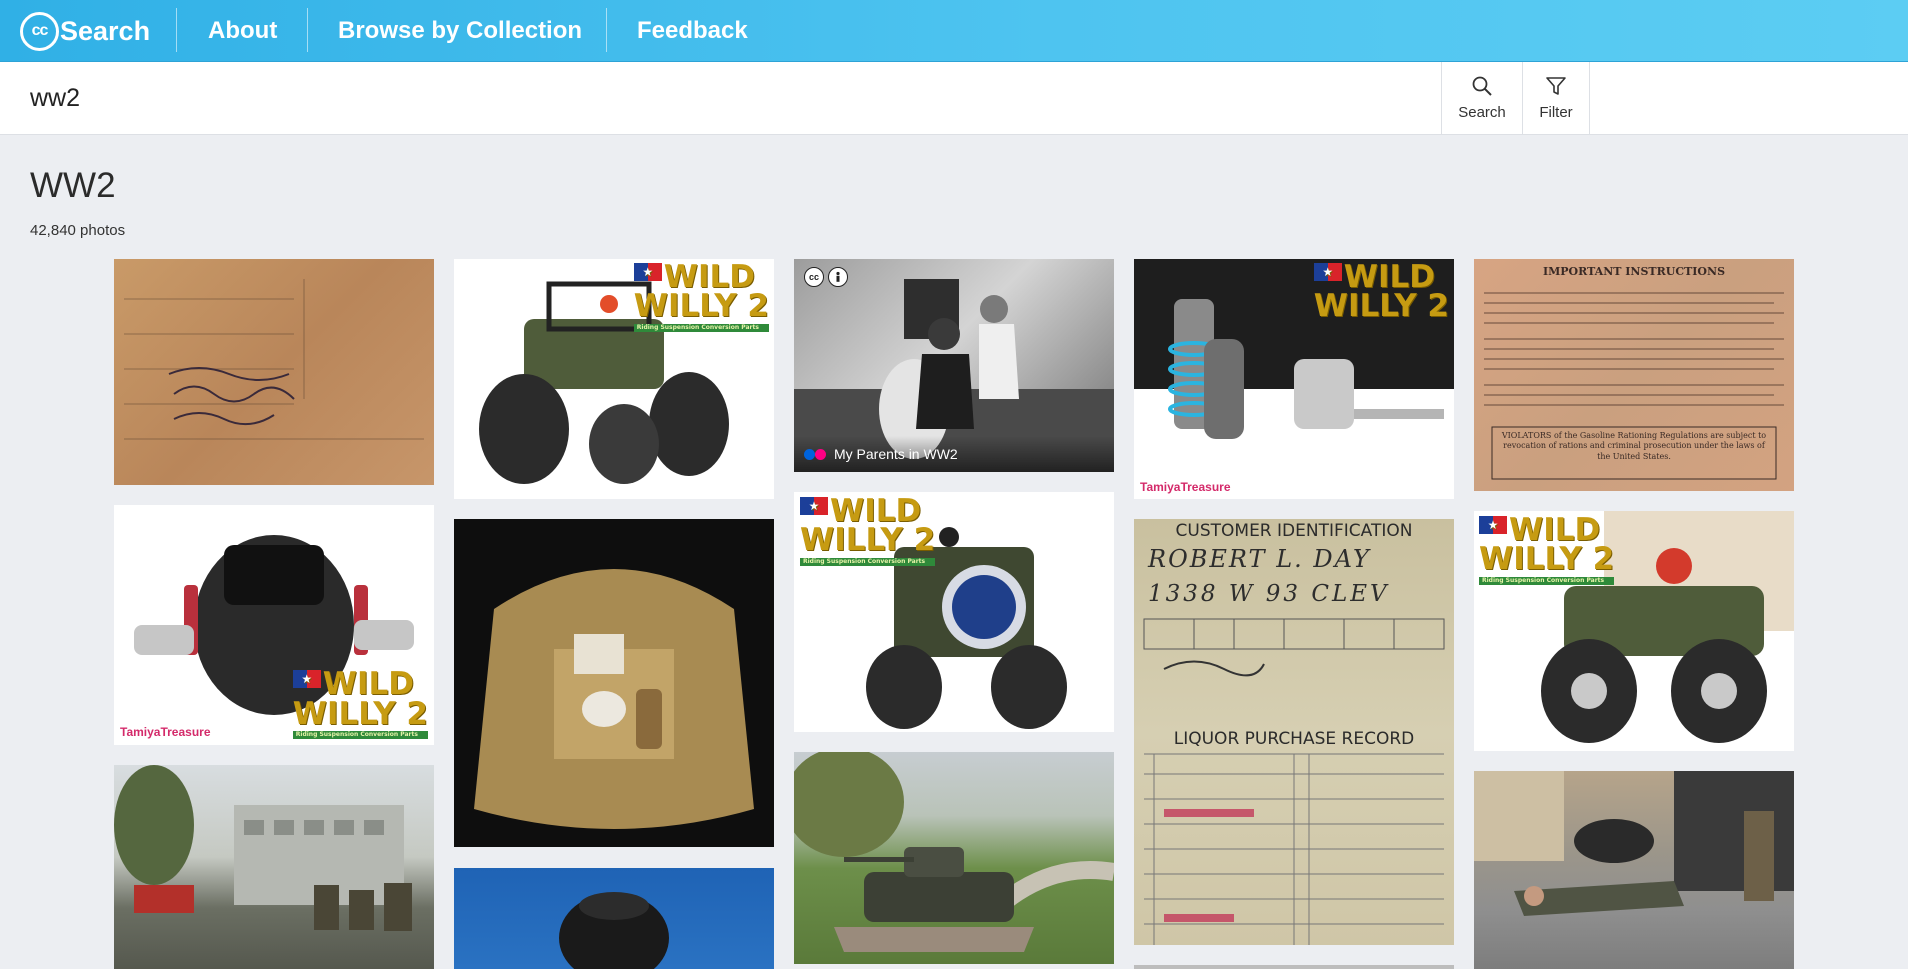 The width and height of the screenshot is (1908, 969). What do you see at coordinates (1381, 292) in the screenshot?
I see `wild-willy-logo: ★ WILD WILLY 2` at bounding box center [1381, 292].